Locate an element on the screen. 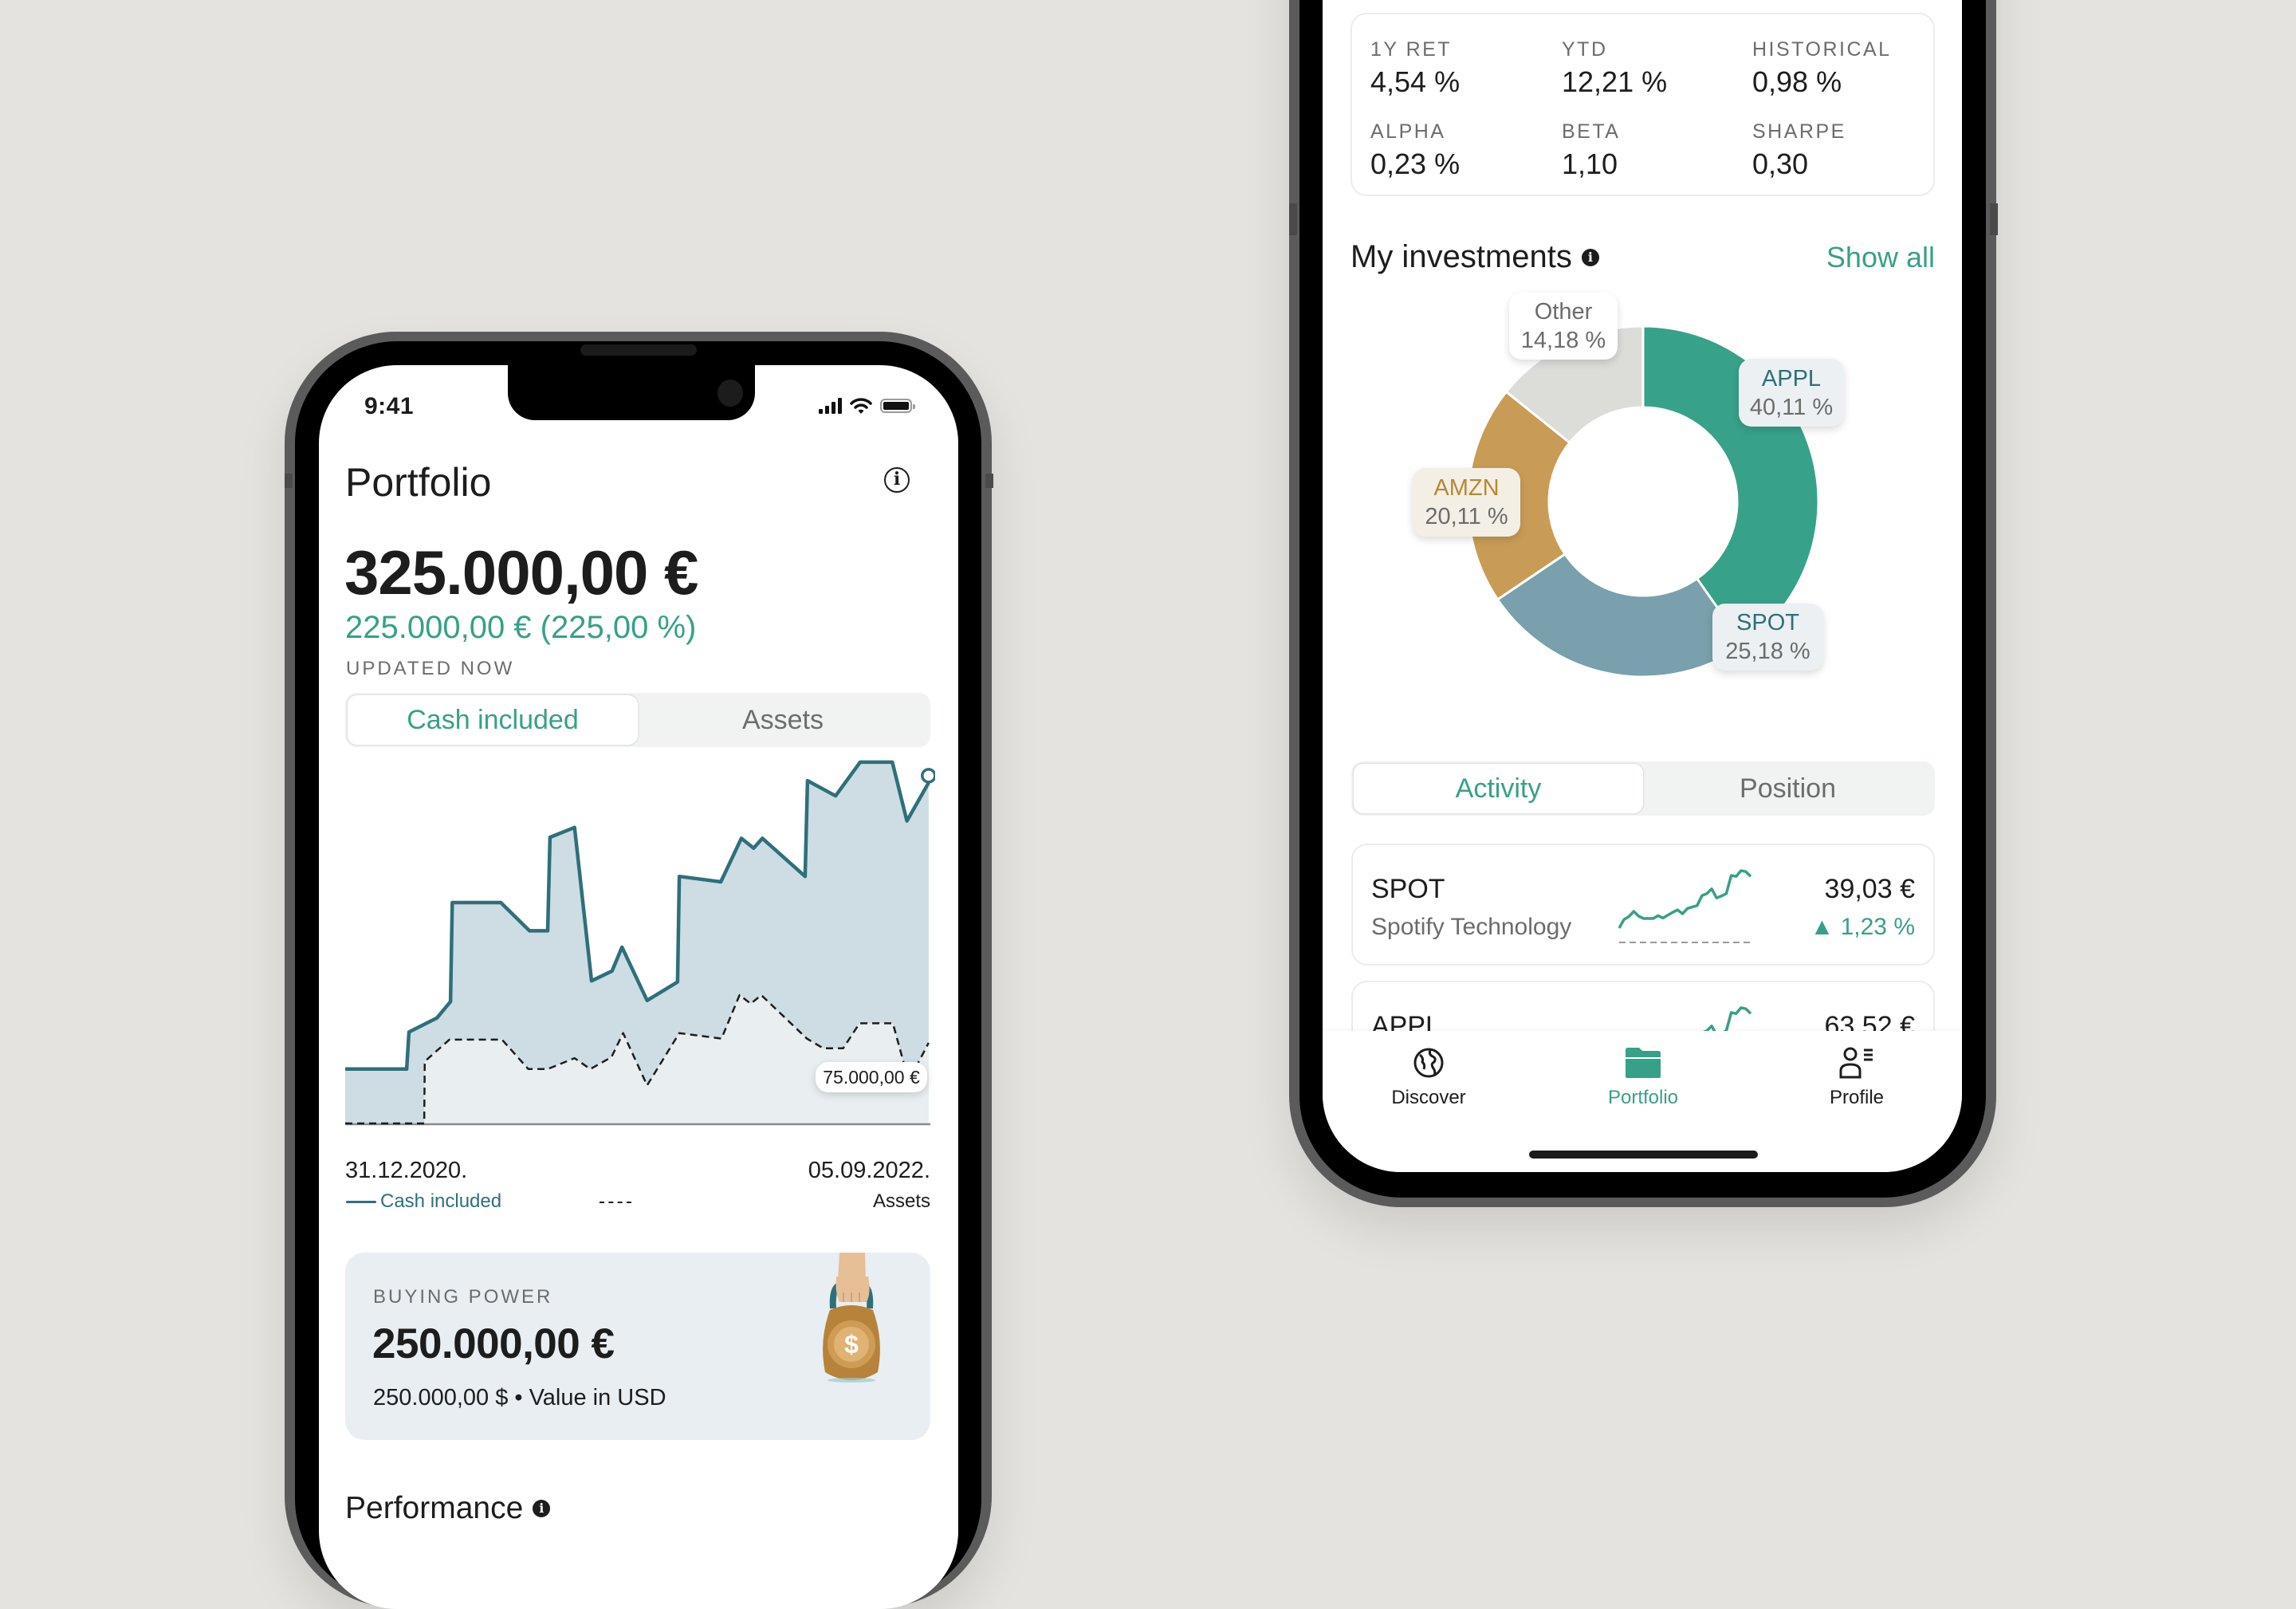  buying-power-sub: 250.000,00 $ • Value in USD is located at coordinates (519, 1397).